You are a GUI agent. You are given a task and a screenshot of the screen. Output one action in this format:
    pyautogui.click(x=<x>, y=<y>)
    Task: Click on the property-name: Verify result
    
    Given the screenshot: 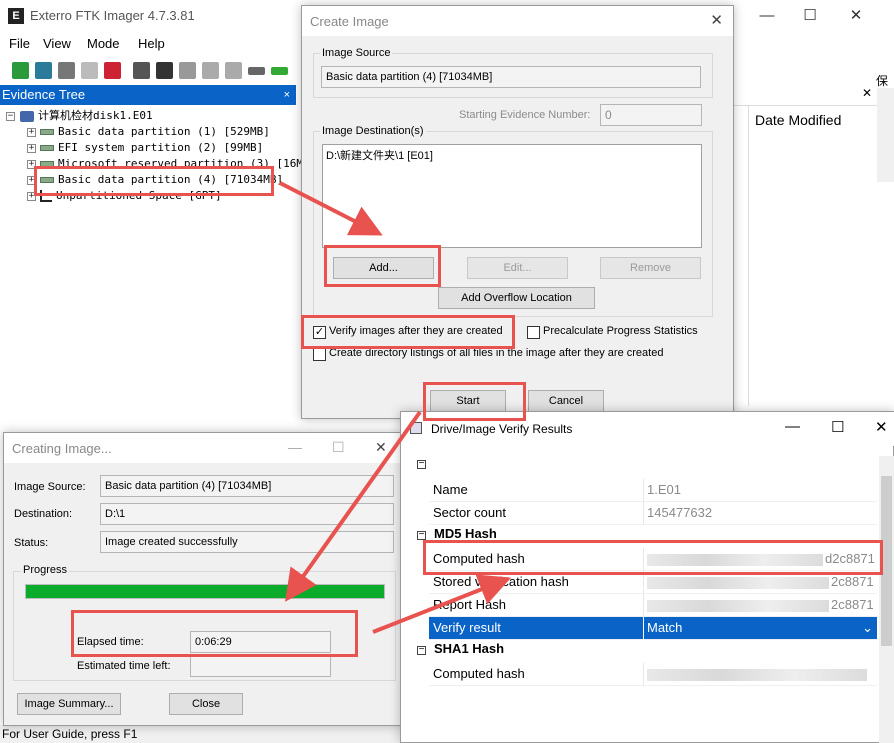 What is the action you would take?
    pyautogui.click(x=467, y=627)
    